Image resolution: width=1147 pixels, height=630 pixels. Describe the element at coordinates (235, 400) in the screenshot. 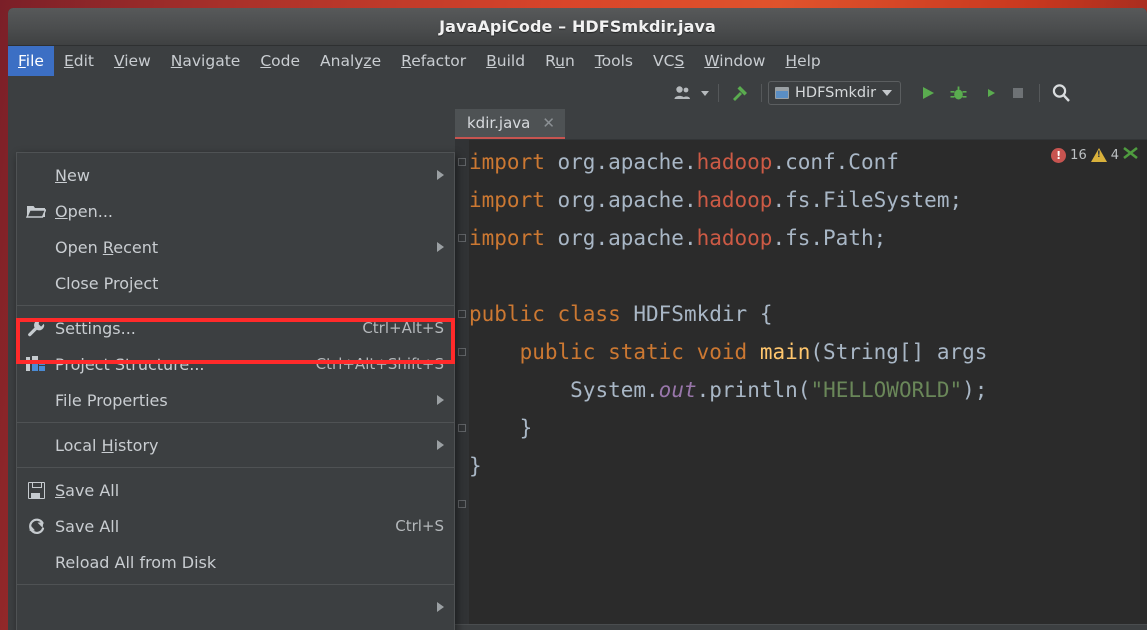

I see `menu-item-file-properties: File Properties` at that location.